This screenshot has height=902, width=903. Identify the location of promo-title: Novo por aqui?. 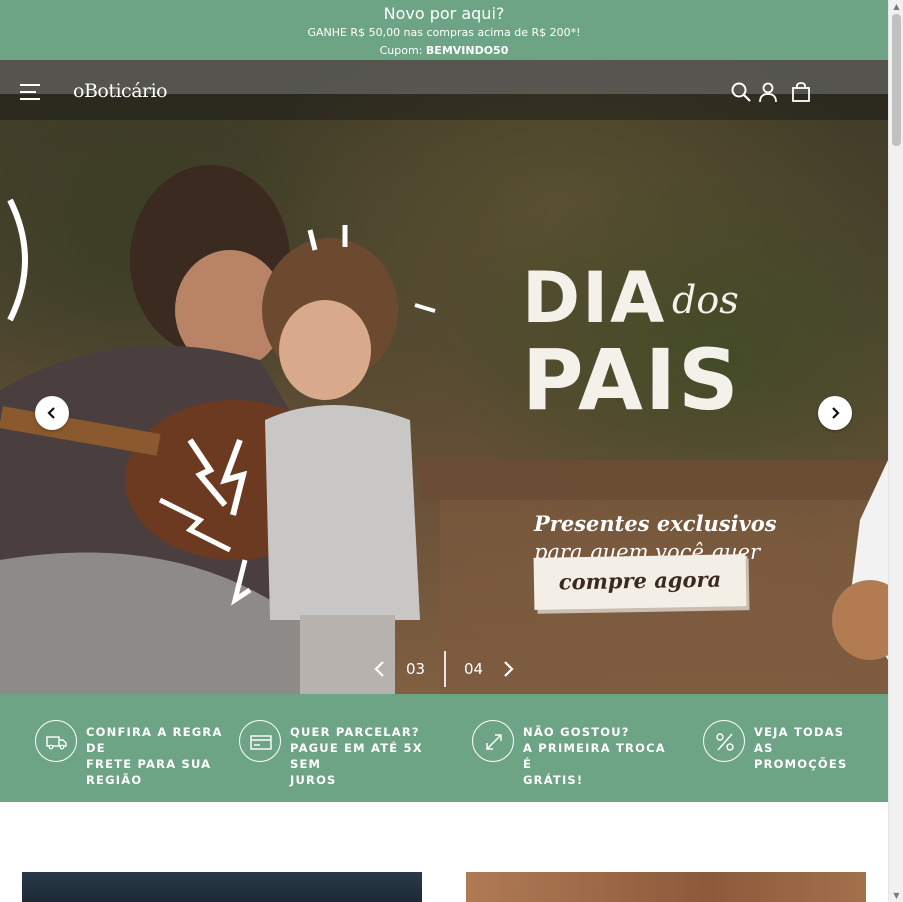
(444, 13).